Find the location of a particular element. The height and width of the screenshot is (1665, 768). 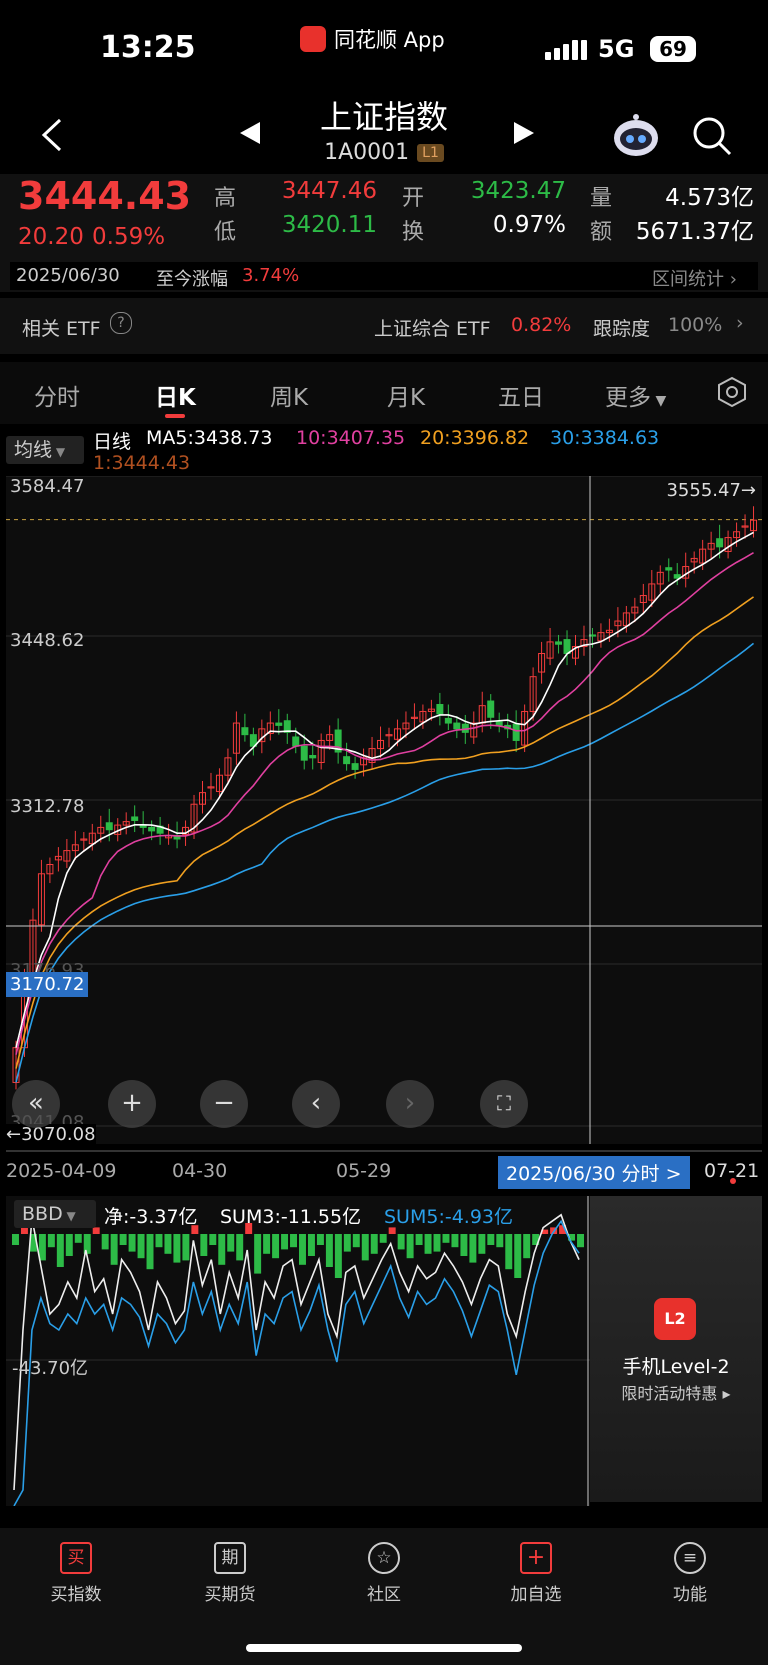

tab-five-day: 五日 is located at coordinates (521, 395).